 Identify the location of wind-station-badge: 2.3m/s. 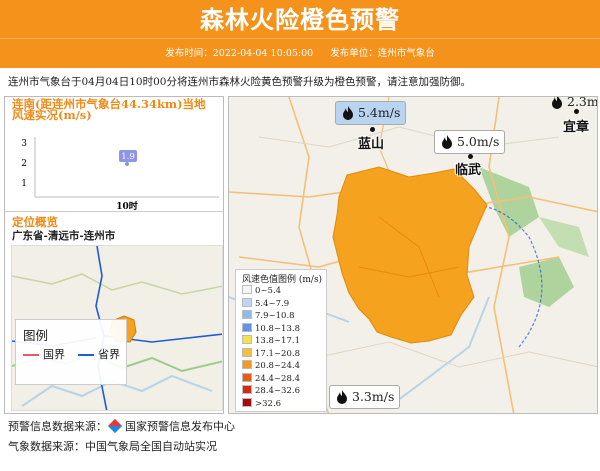
(571, 106).